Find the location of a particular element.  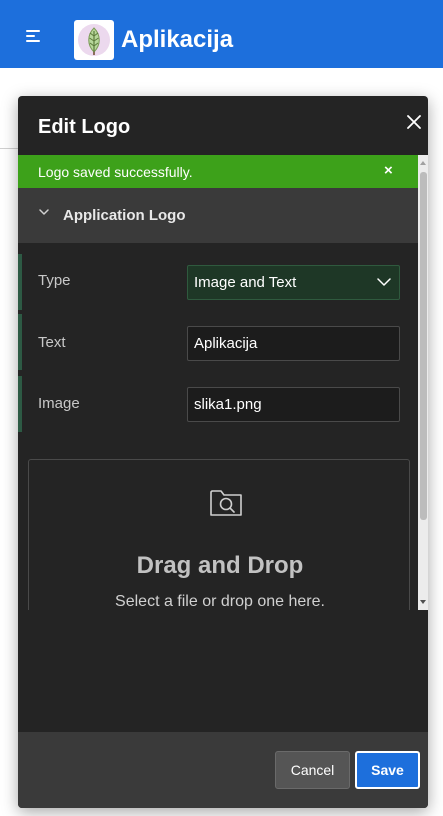

leaf-logo-icon is located at coordinates (94, 40).